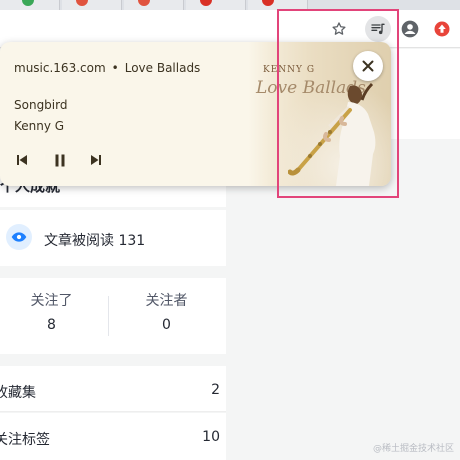  I want to click on previous-track-button, so click(22, 160).